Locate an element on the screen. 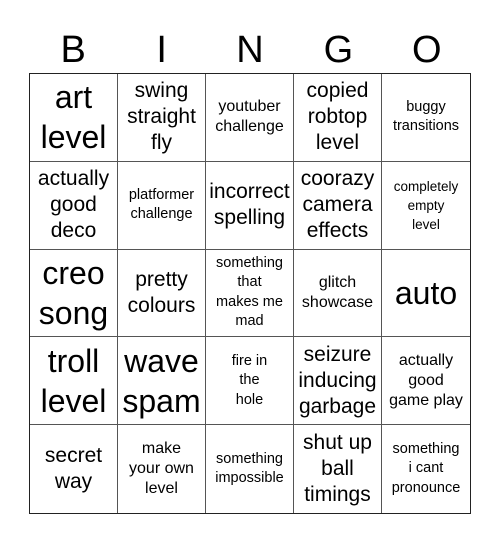 The image size is (500, 544). bingo-cell: creo song is located at coordinates (74, 293).